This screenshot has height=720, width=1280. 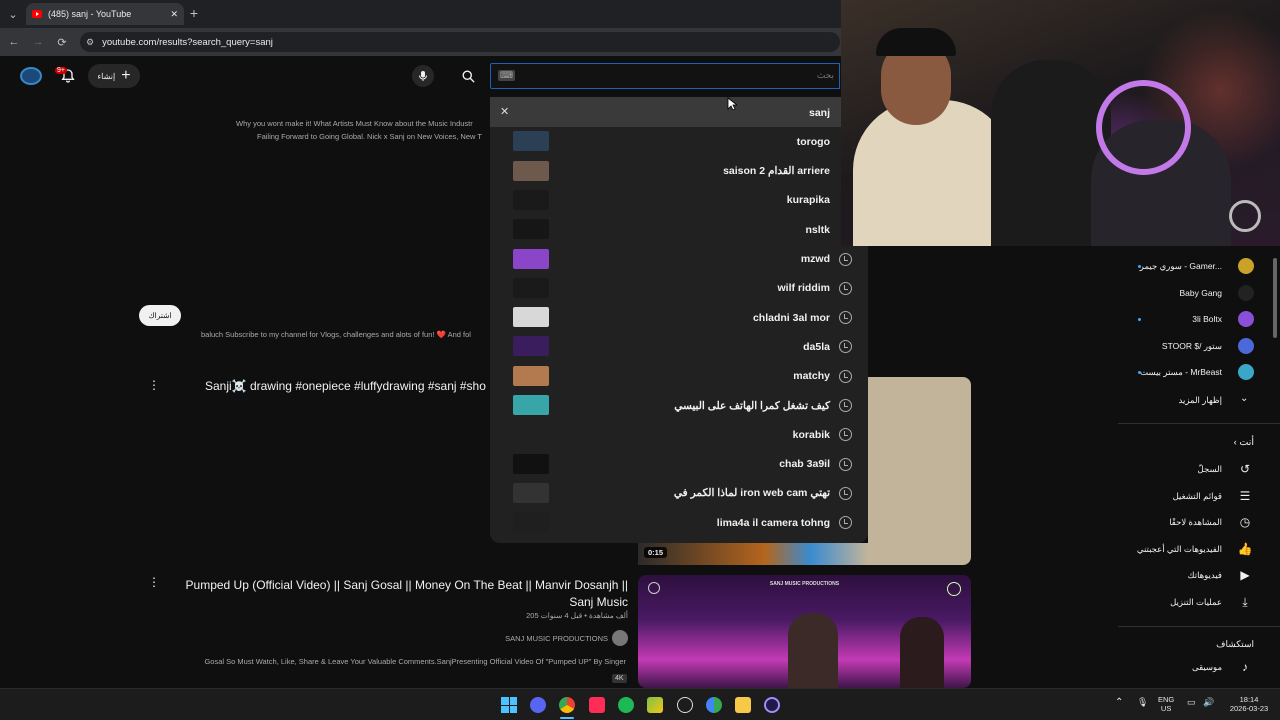 What do you see at coordinates (1275, 298) in the screenshot?
I see `sidebar-scrollbar` at bounding box center [1275, 298].